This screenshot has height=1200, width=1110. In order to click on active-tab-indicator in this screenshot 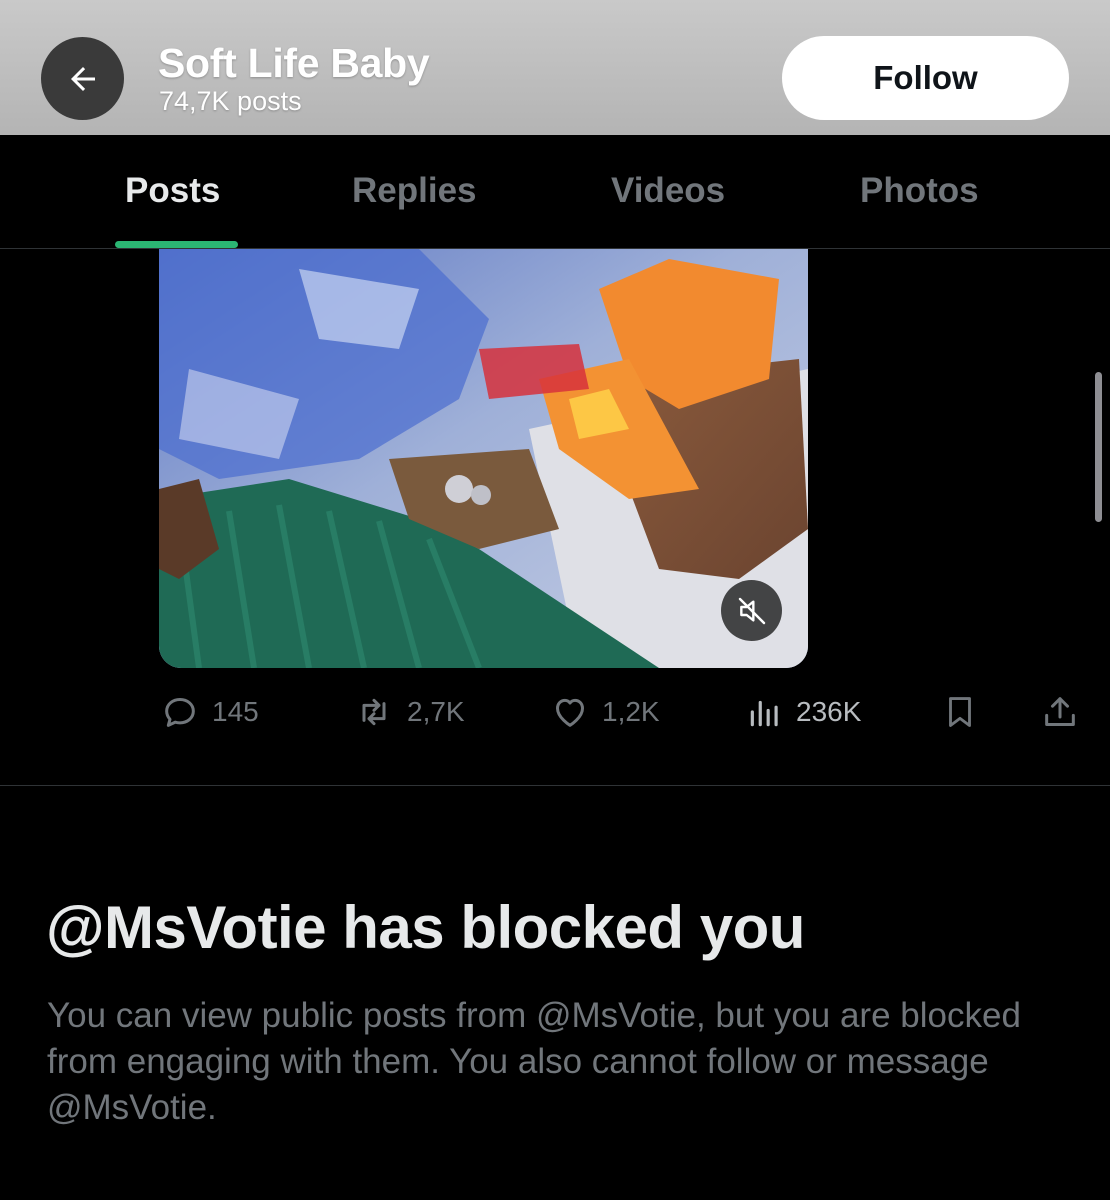, I will do `click(176, 244)`.